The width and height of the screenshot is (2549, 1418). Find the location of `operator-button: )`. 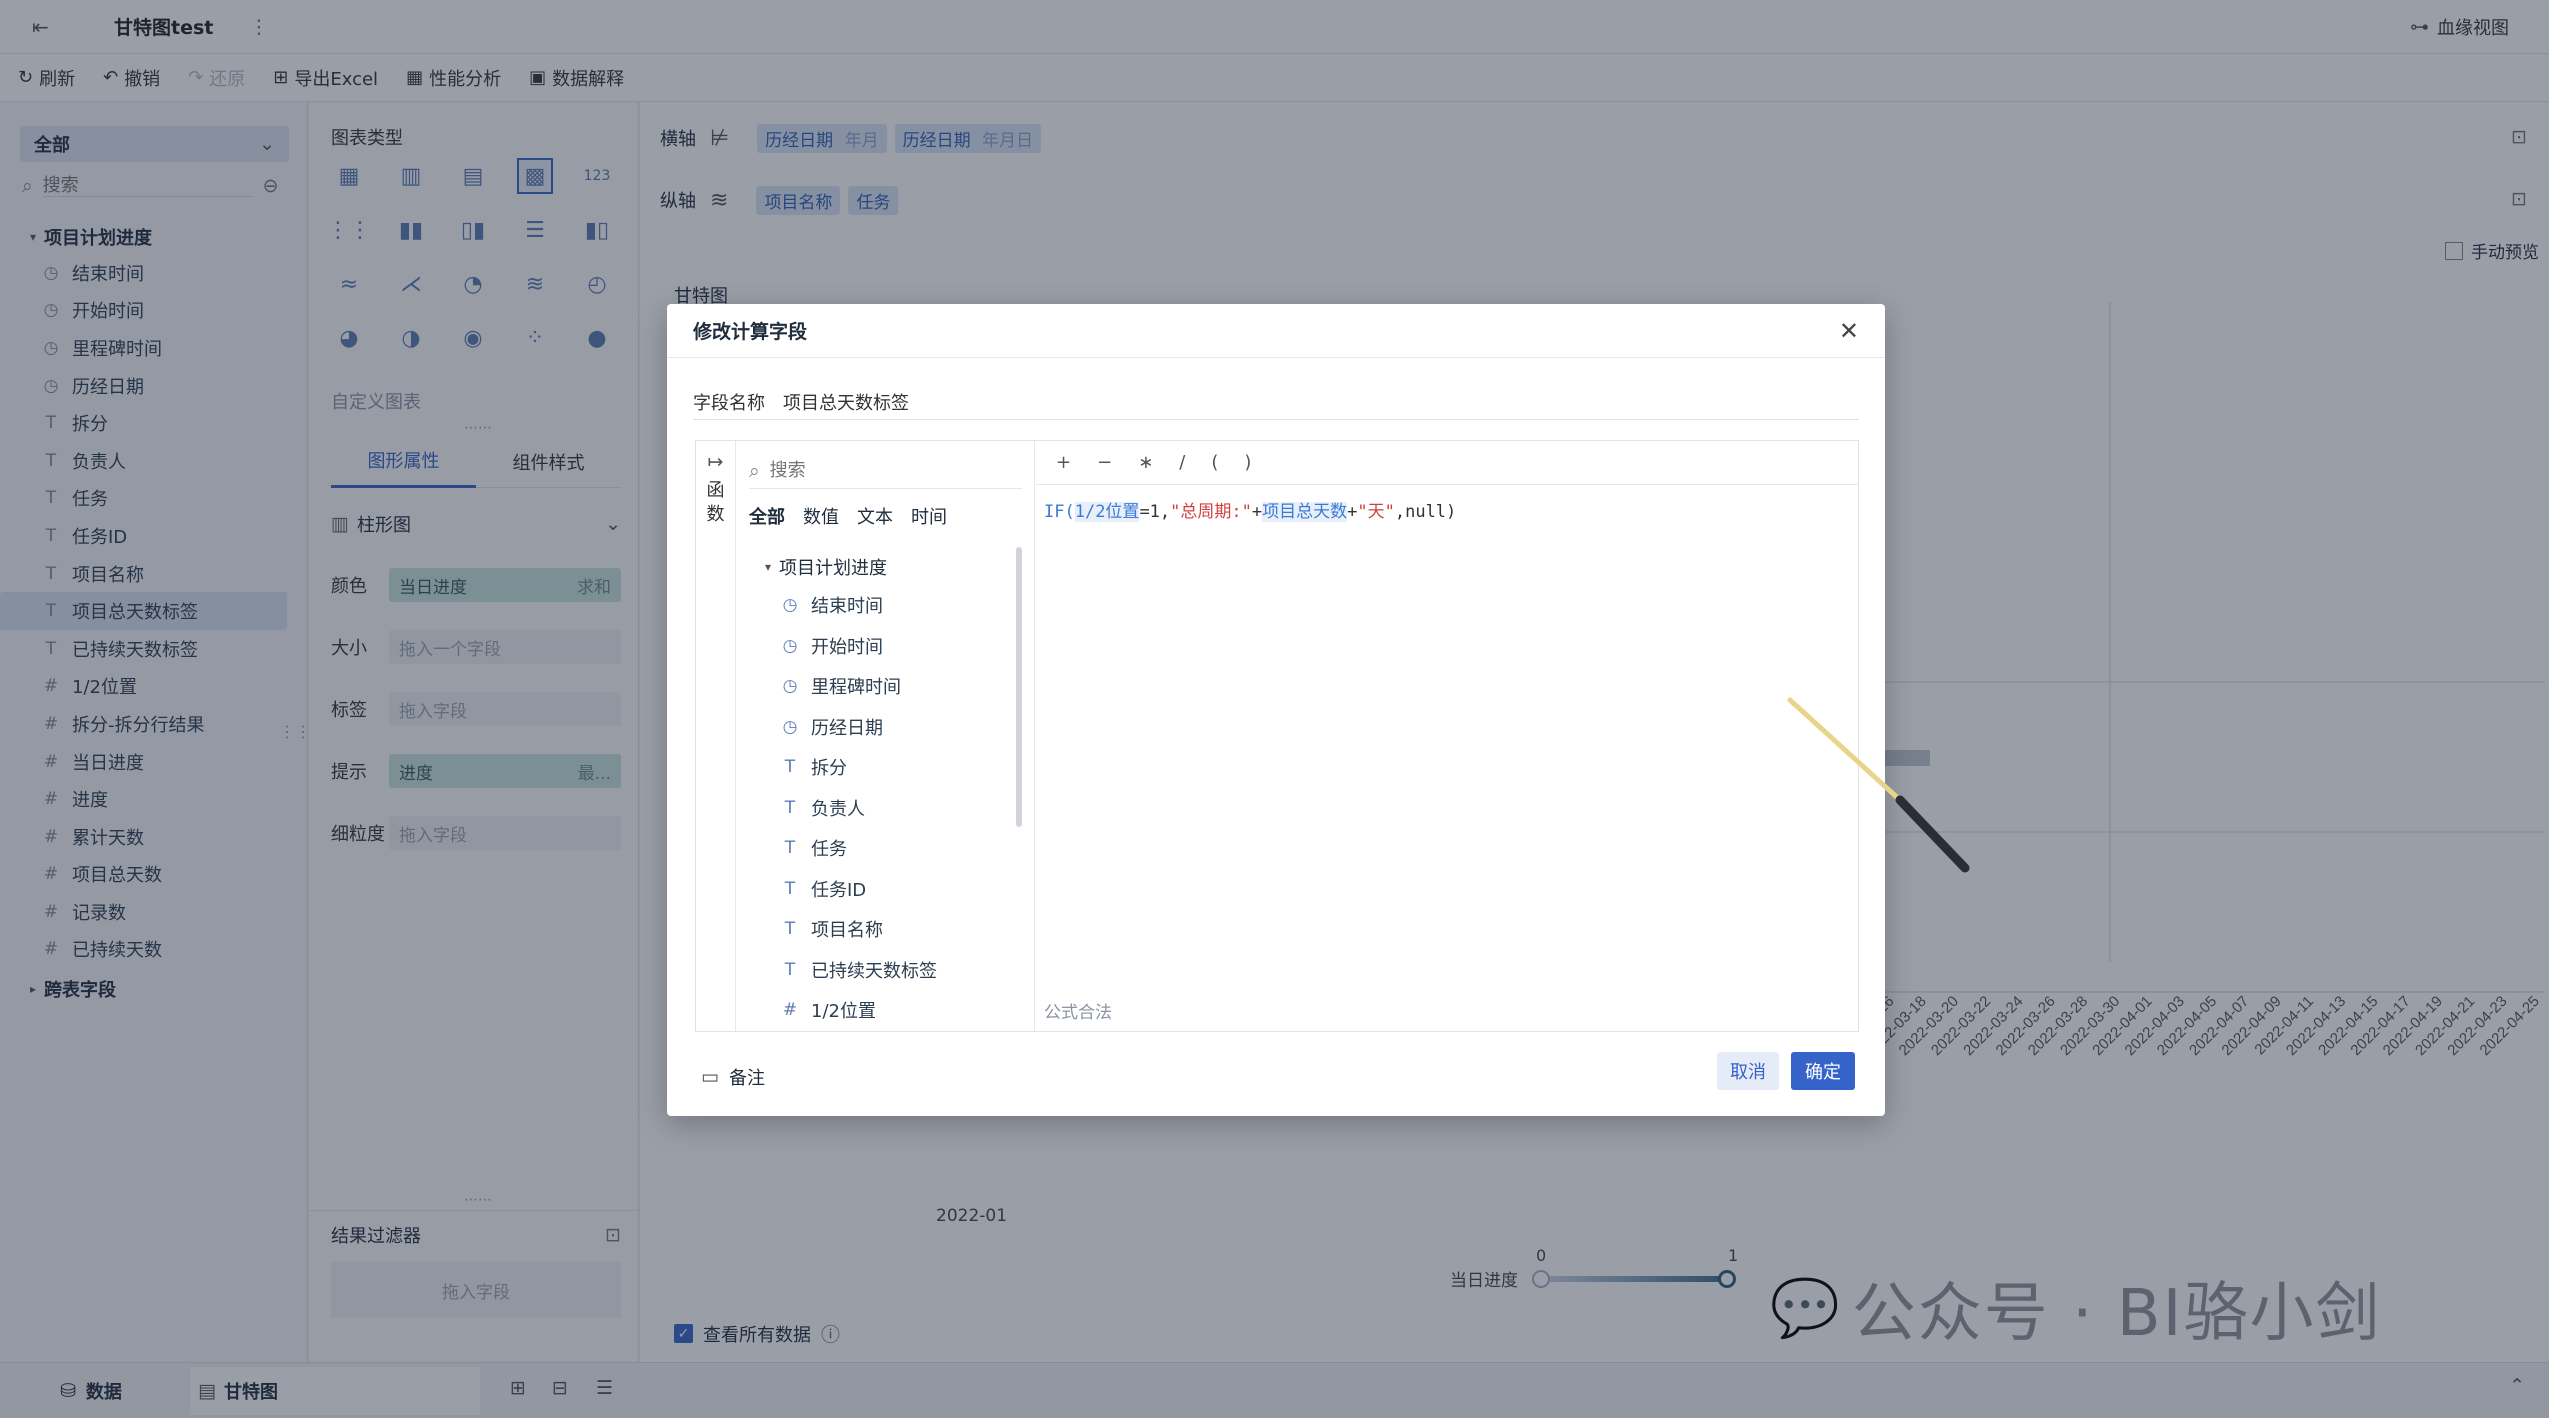

operator-button: ) is located at coordinates (1247, 462).